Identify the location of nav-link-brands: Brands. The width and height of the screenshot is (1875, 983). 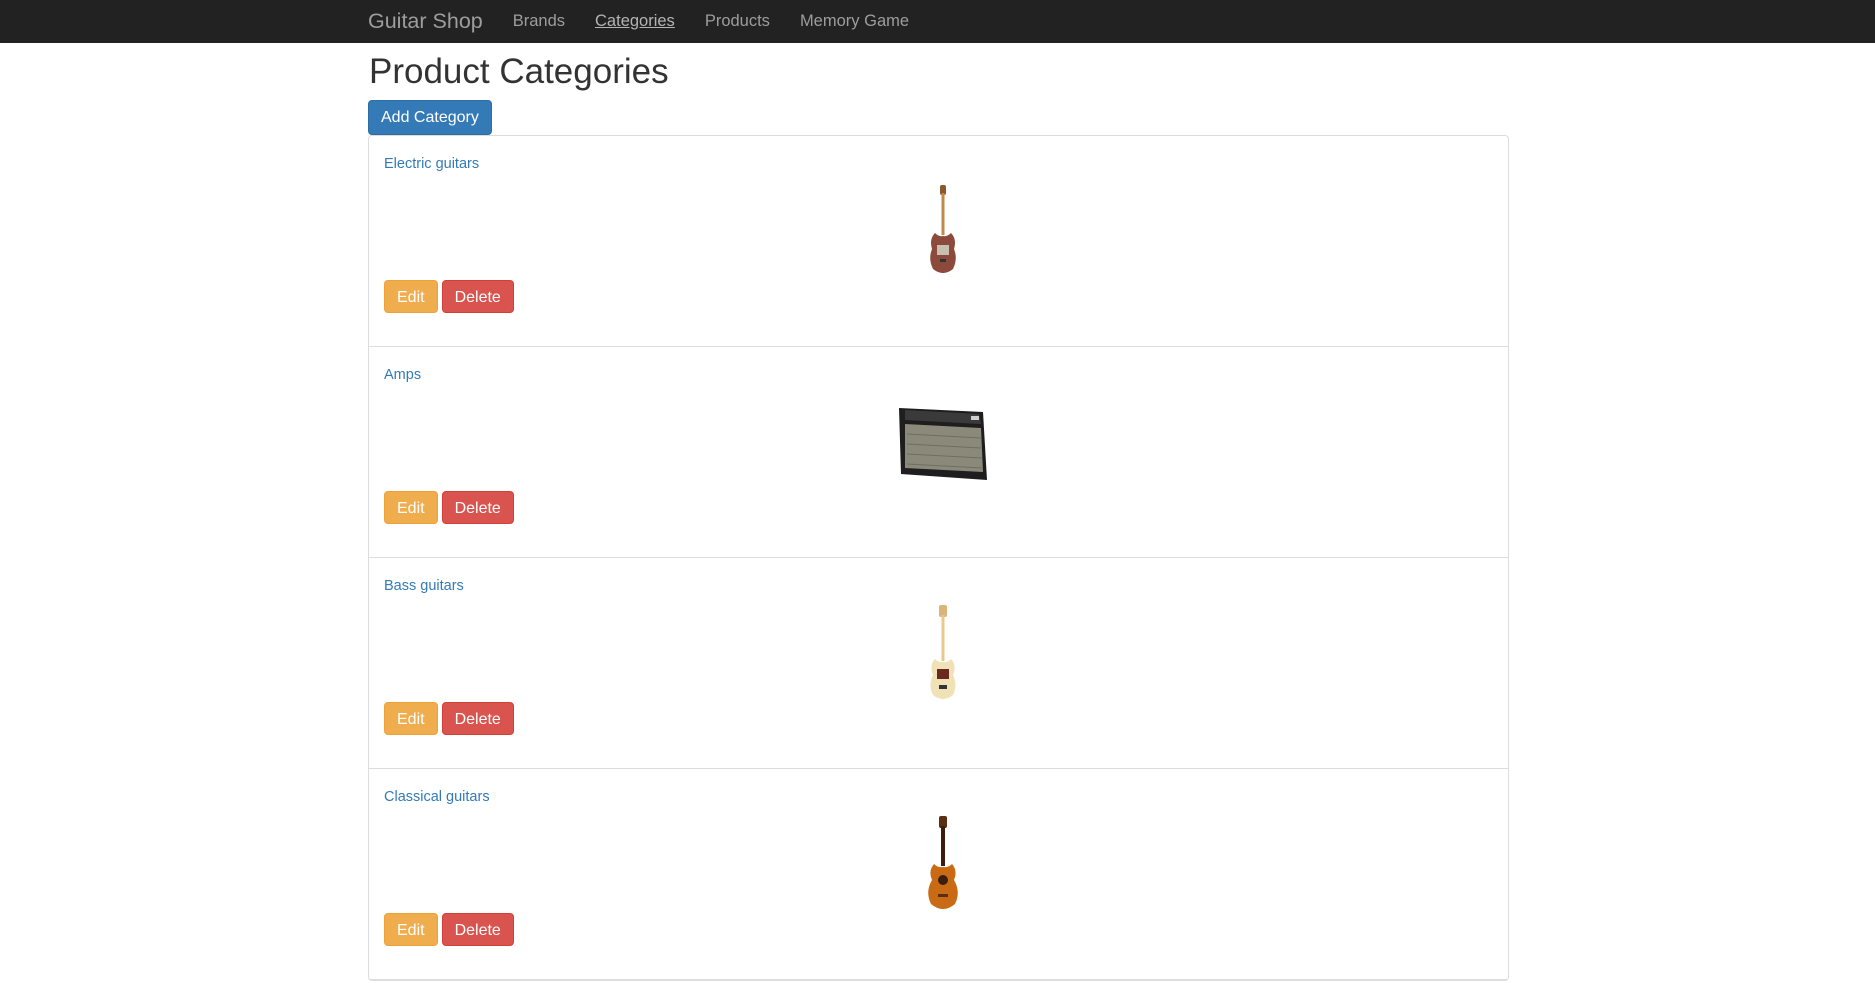
(539, 21).